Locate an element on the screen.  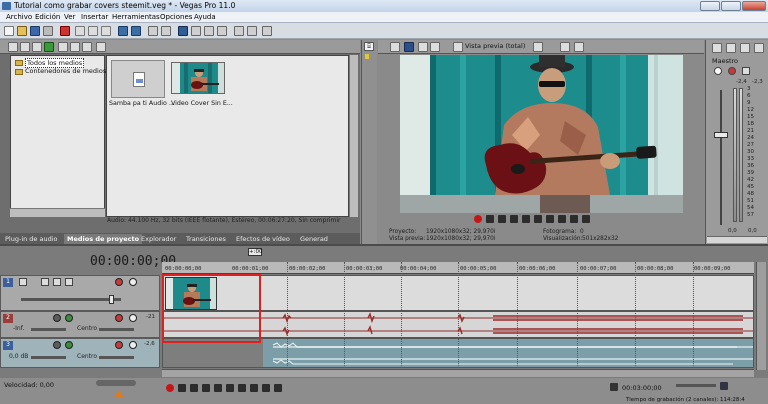
refresh-icon is located at coordinates (49, 47).